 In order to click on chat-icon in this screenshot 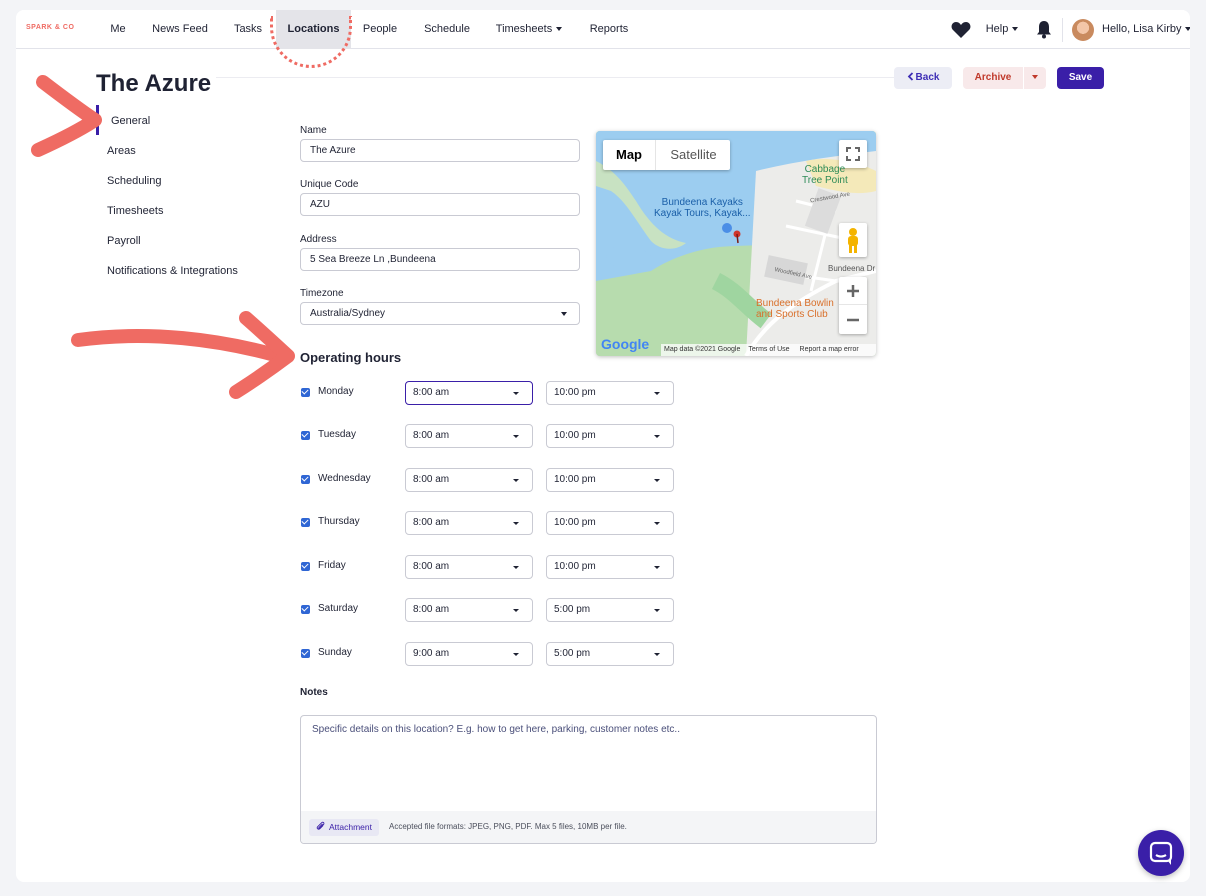, I will do `click(1161, 853)`.